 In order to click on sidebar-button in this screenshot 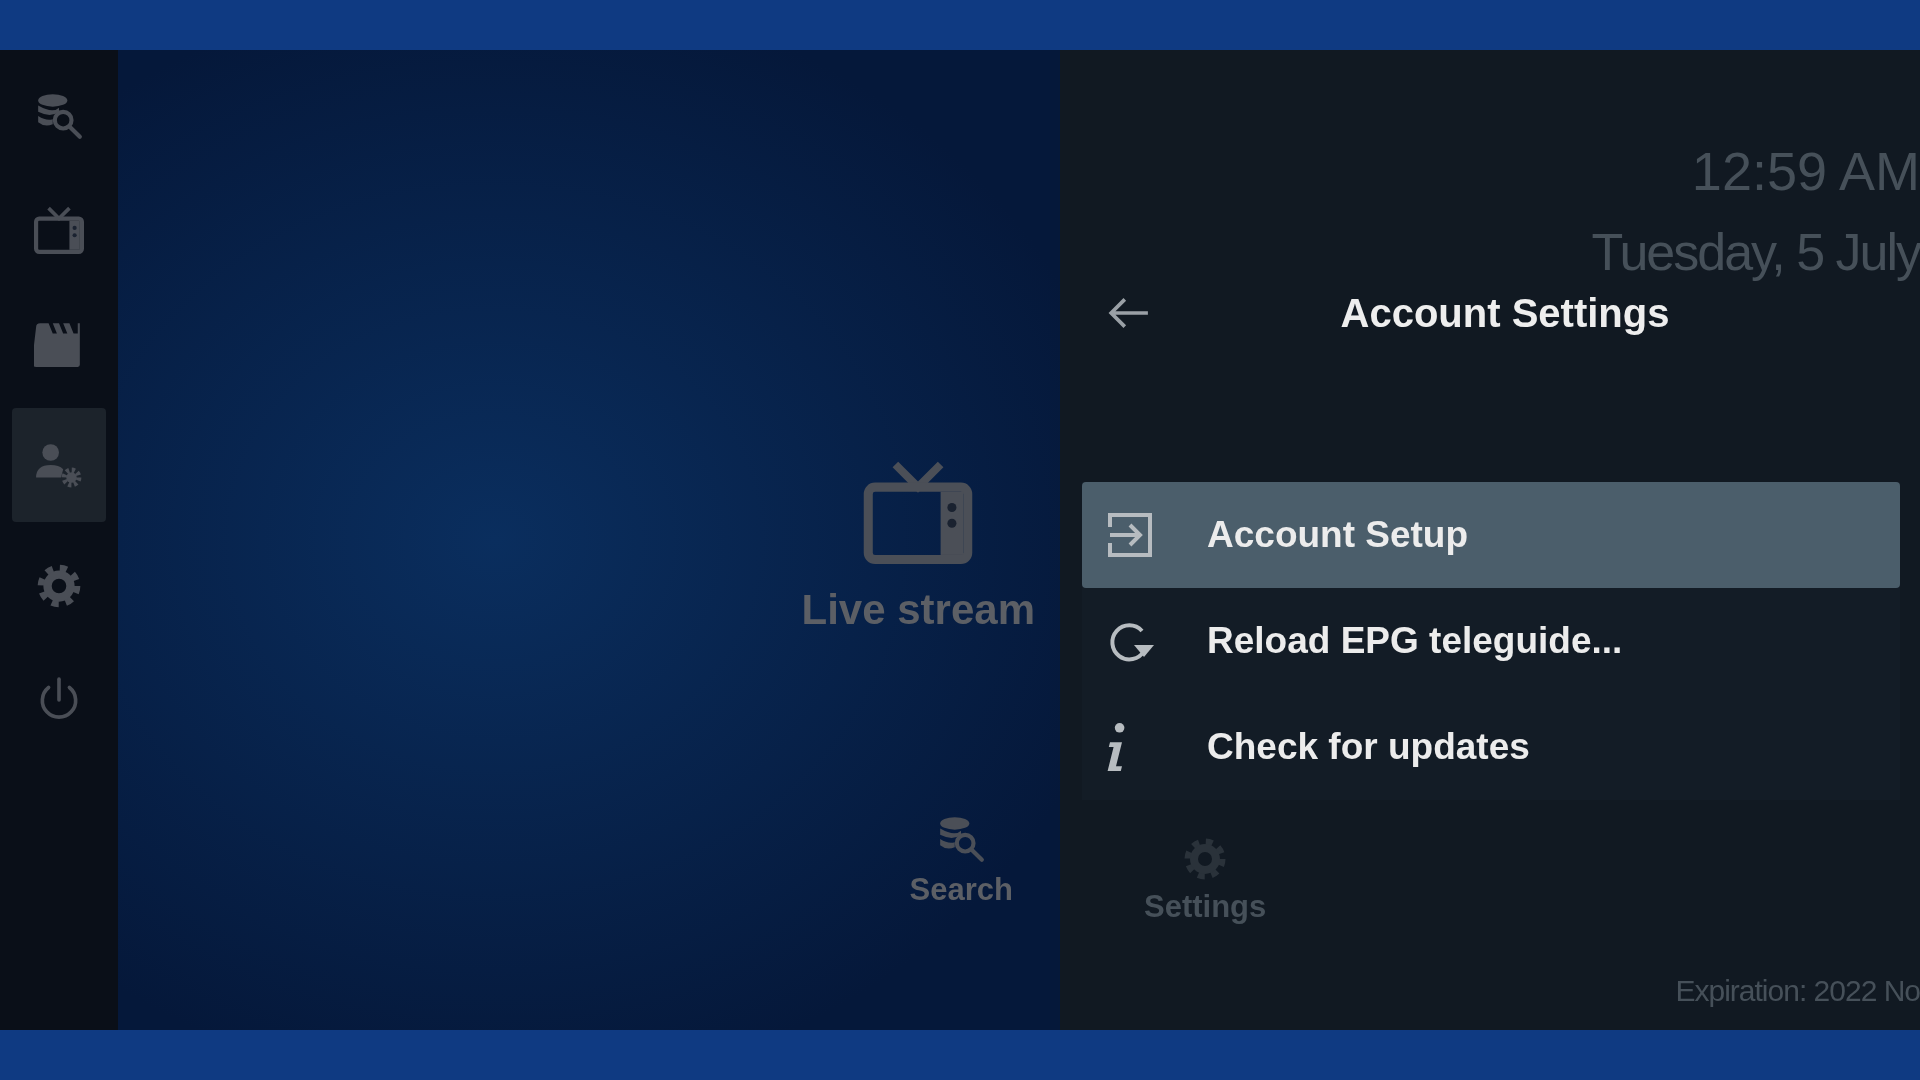, I will do `click(59, 465)`.